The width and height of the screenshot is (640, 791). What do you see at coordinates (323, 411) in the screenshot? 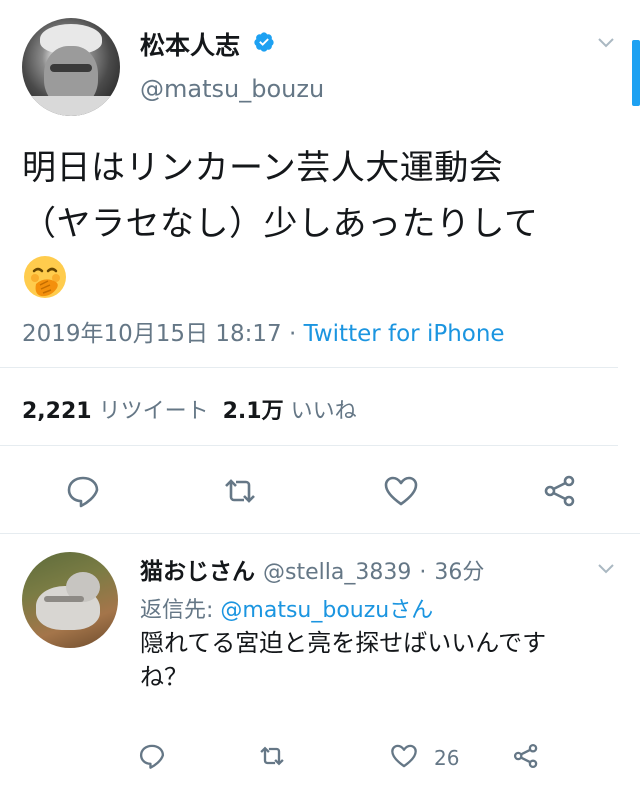
I see `like-label: いいね` at bounding box center [323, 411].